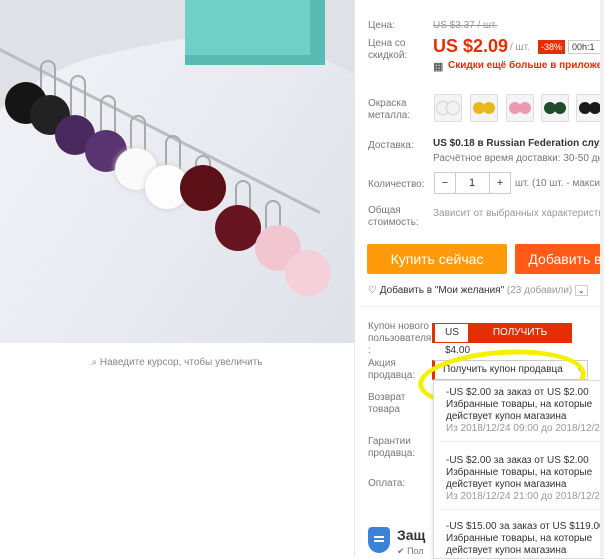 This screenshot has width=604, height=559. Describe the element at coordinates (393, 216) in the screenshot. I see `total-label: Общая стоимость:` at that location.